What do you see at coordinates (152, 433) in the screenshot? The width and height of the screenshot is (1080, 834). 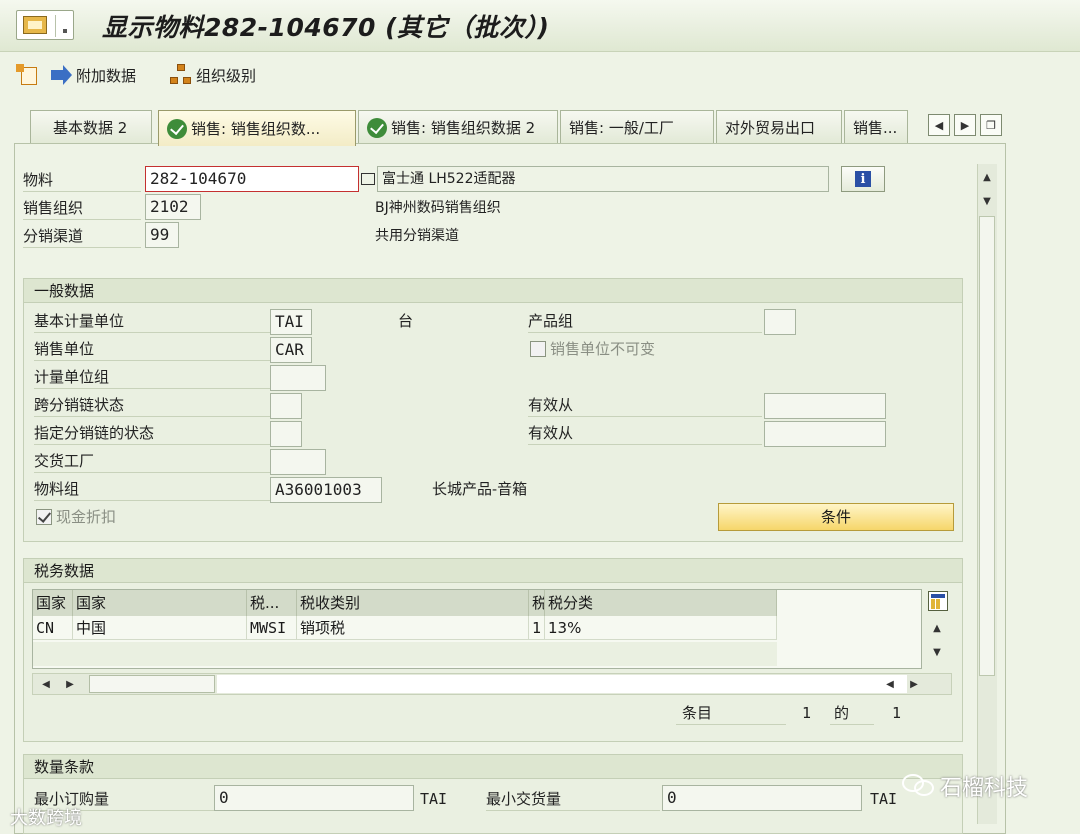 I see `chain-status-label: 指定分销链的状态` at bounding box center [152, 433].